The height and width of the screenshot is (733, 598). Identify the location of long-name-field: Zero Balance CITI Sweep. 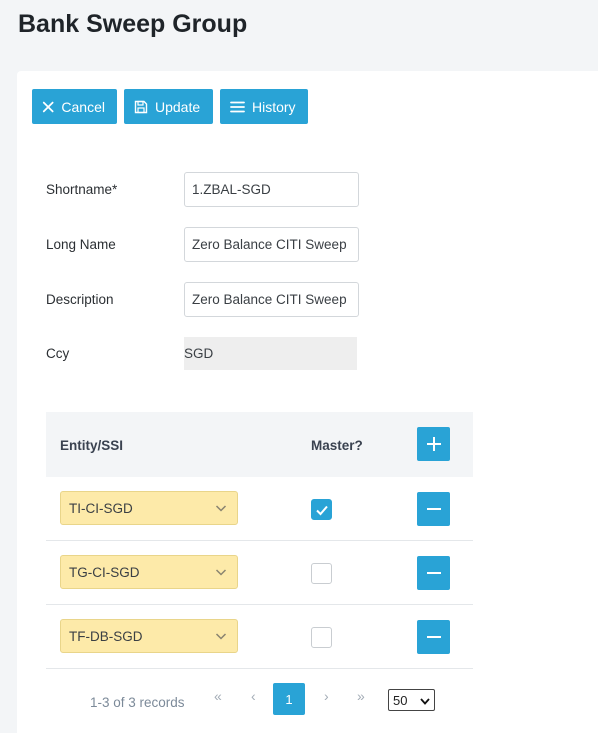
(271, 244).